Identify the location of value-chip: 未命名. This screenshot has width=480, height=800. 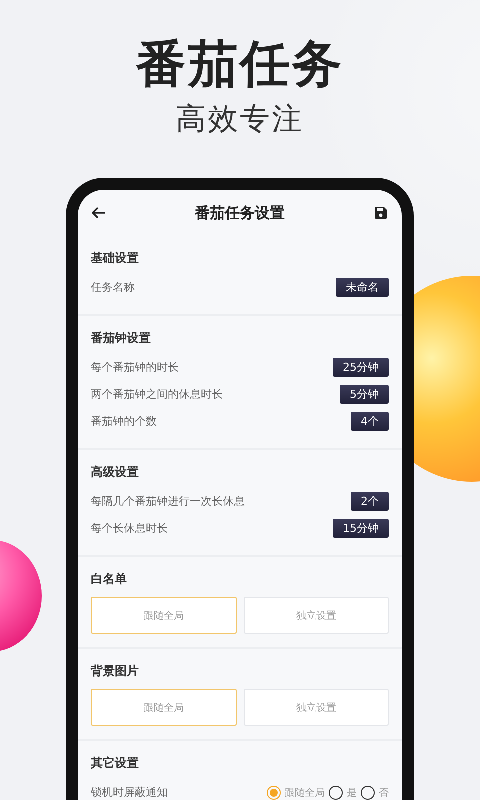
(362, 287).